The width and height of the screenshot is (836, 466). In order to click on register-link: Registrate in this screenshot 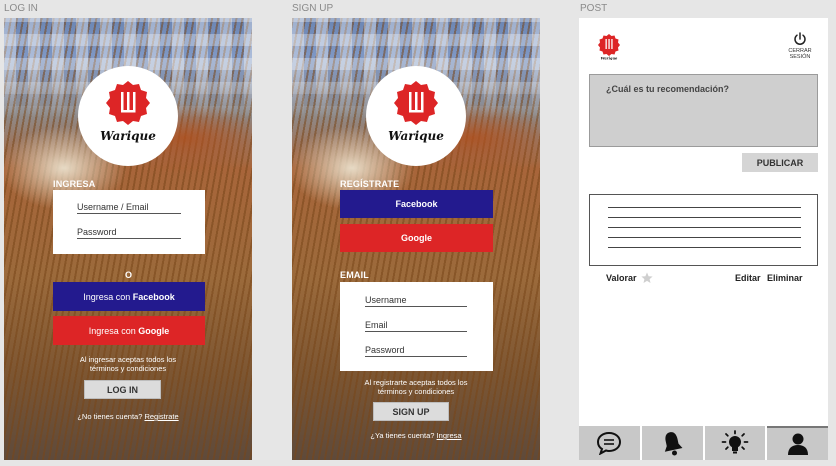, I will do `click(161, 416)`.